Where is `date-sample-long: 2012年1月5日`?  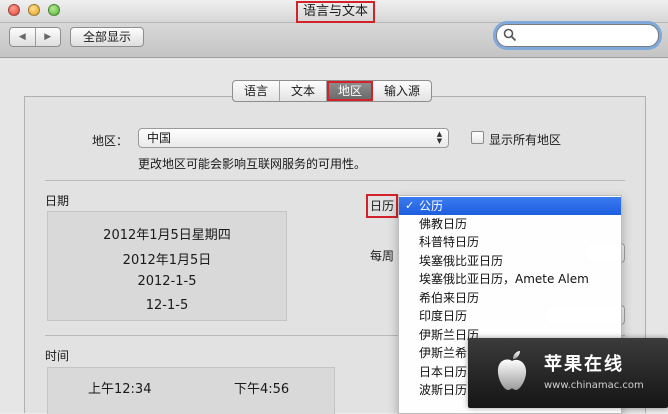 date-sample-long: 2012年1月5日 is located at coordinates (167, 260).